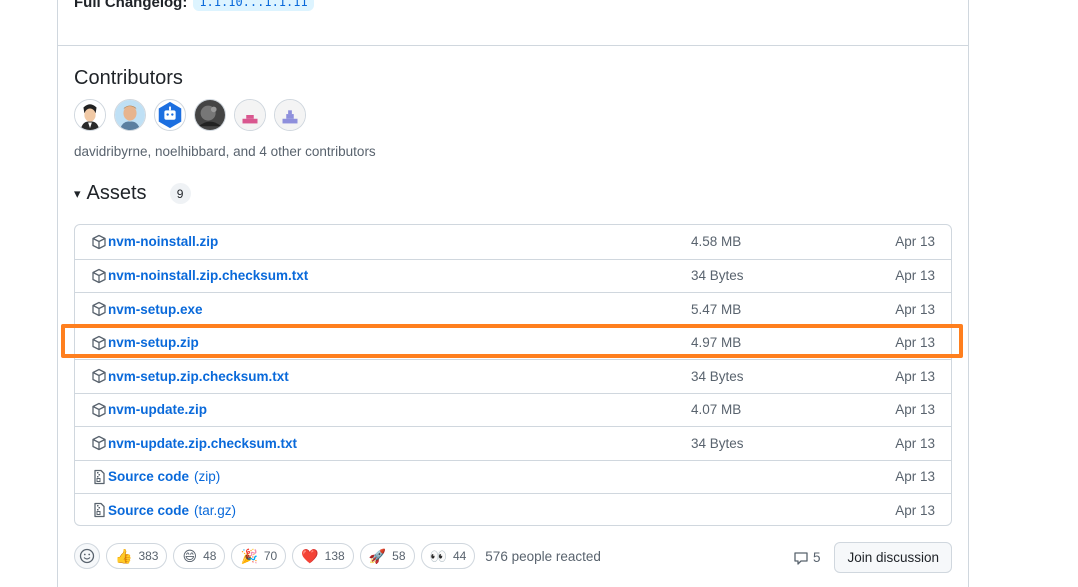  What do you see at coordinates (163, 241) in the screenshot?
I see `asset-link: nvm-noinstall.zip` at bounding box center [163, 241].